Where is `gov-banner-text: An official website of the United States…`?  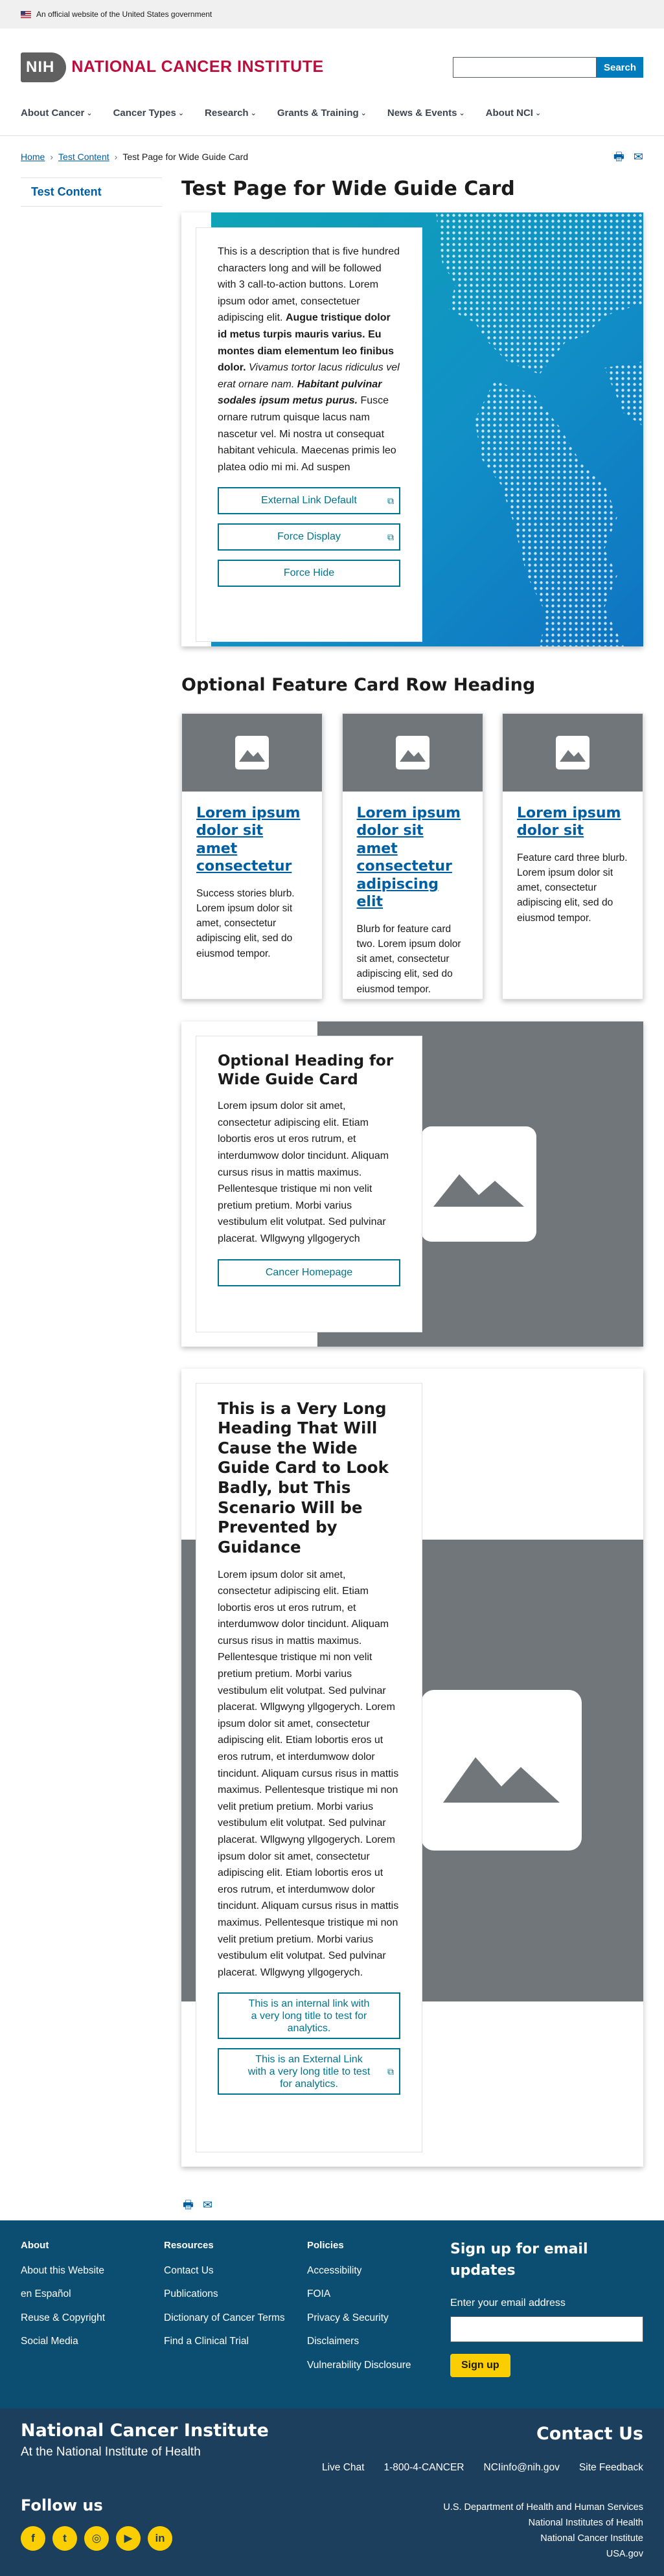
gov-banner-text: An official website of the United States… is located at coordinates (124, 15).